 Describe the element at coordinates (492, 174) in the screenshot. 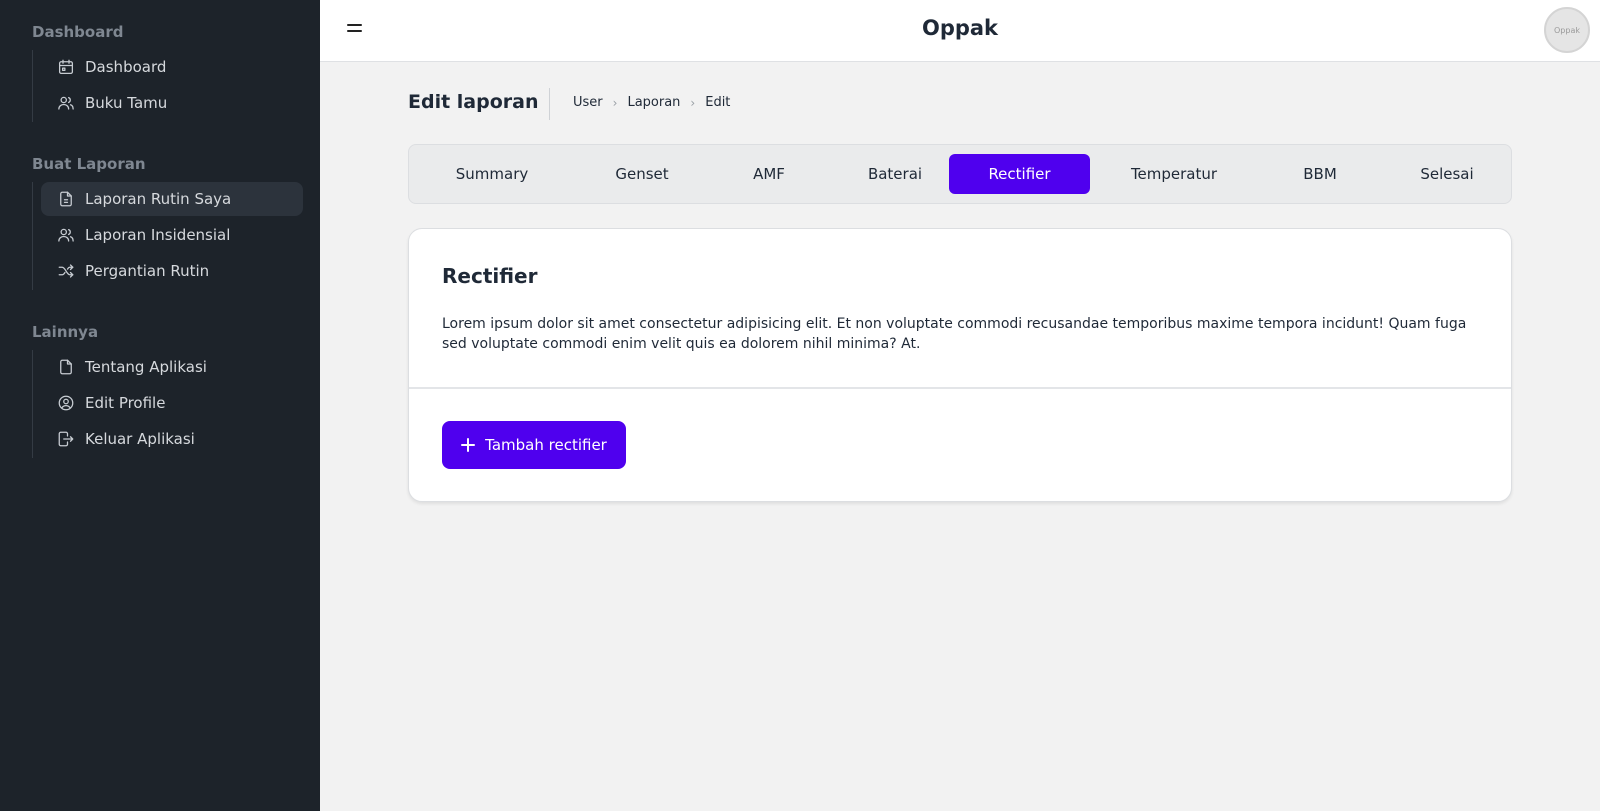

I see `tab-summary: Summary` at that location.